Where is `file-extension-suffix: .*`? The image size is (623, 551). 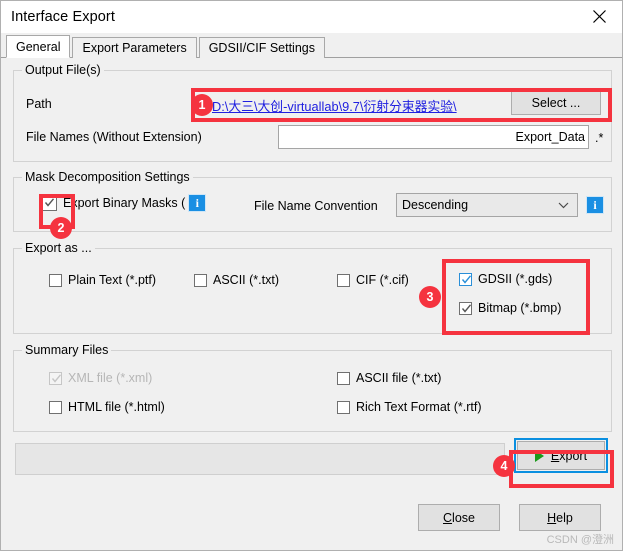 file-extension-suffix: .* is located at coordinates (599, 138).